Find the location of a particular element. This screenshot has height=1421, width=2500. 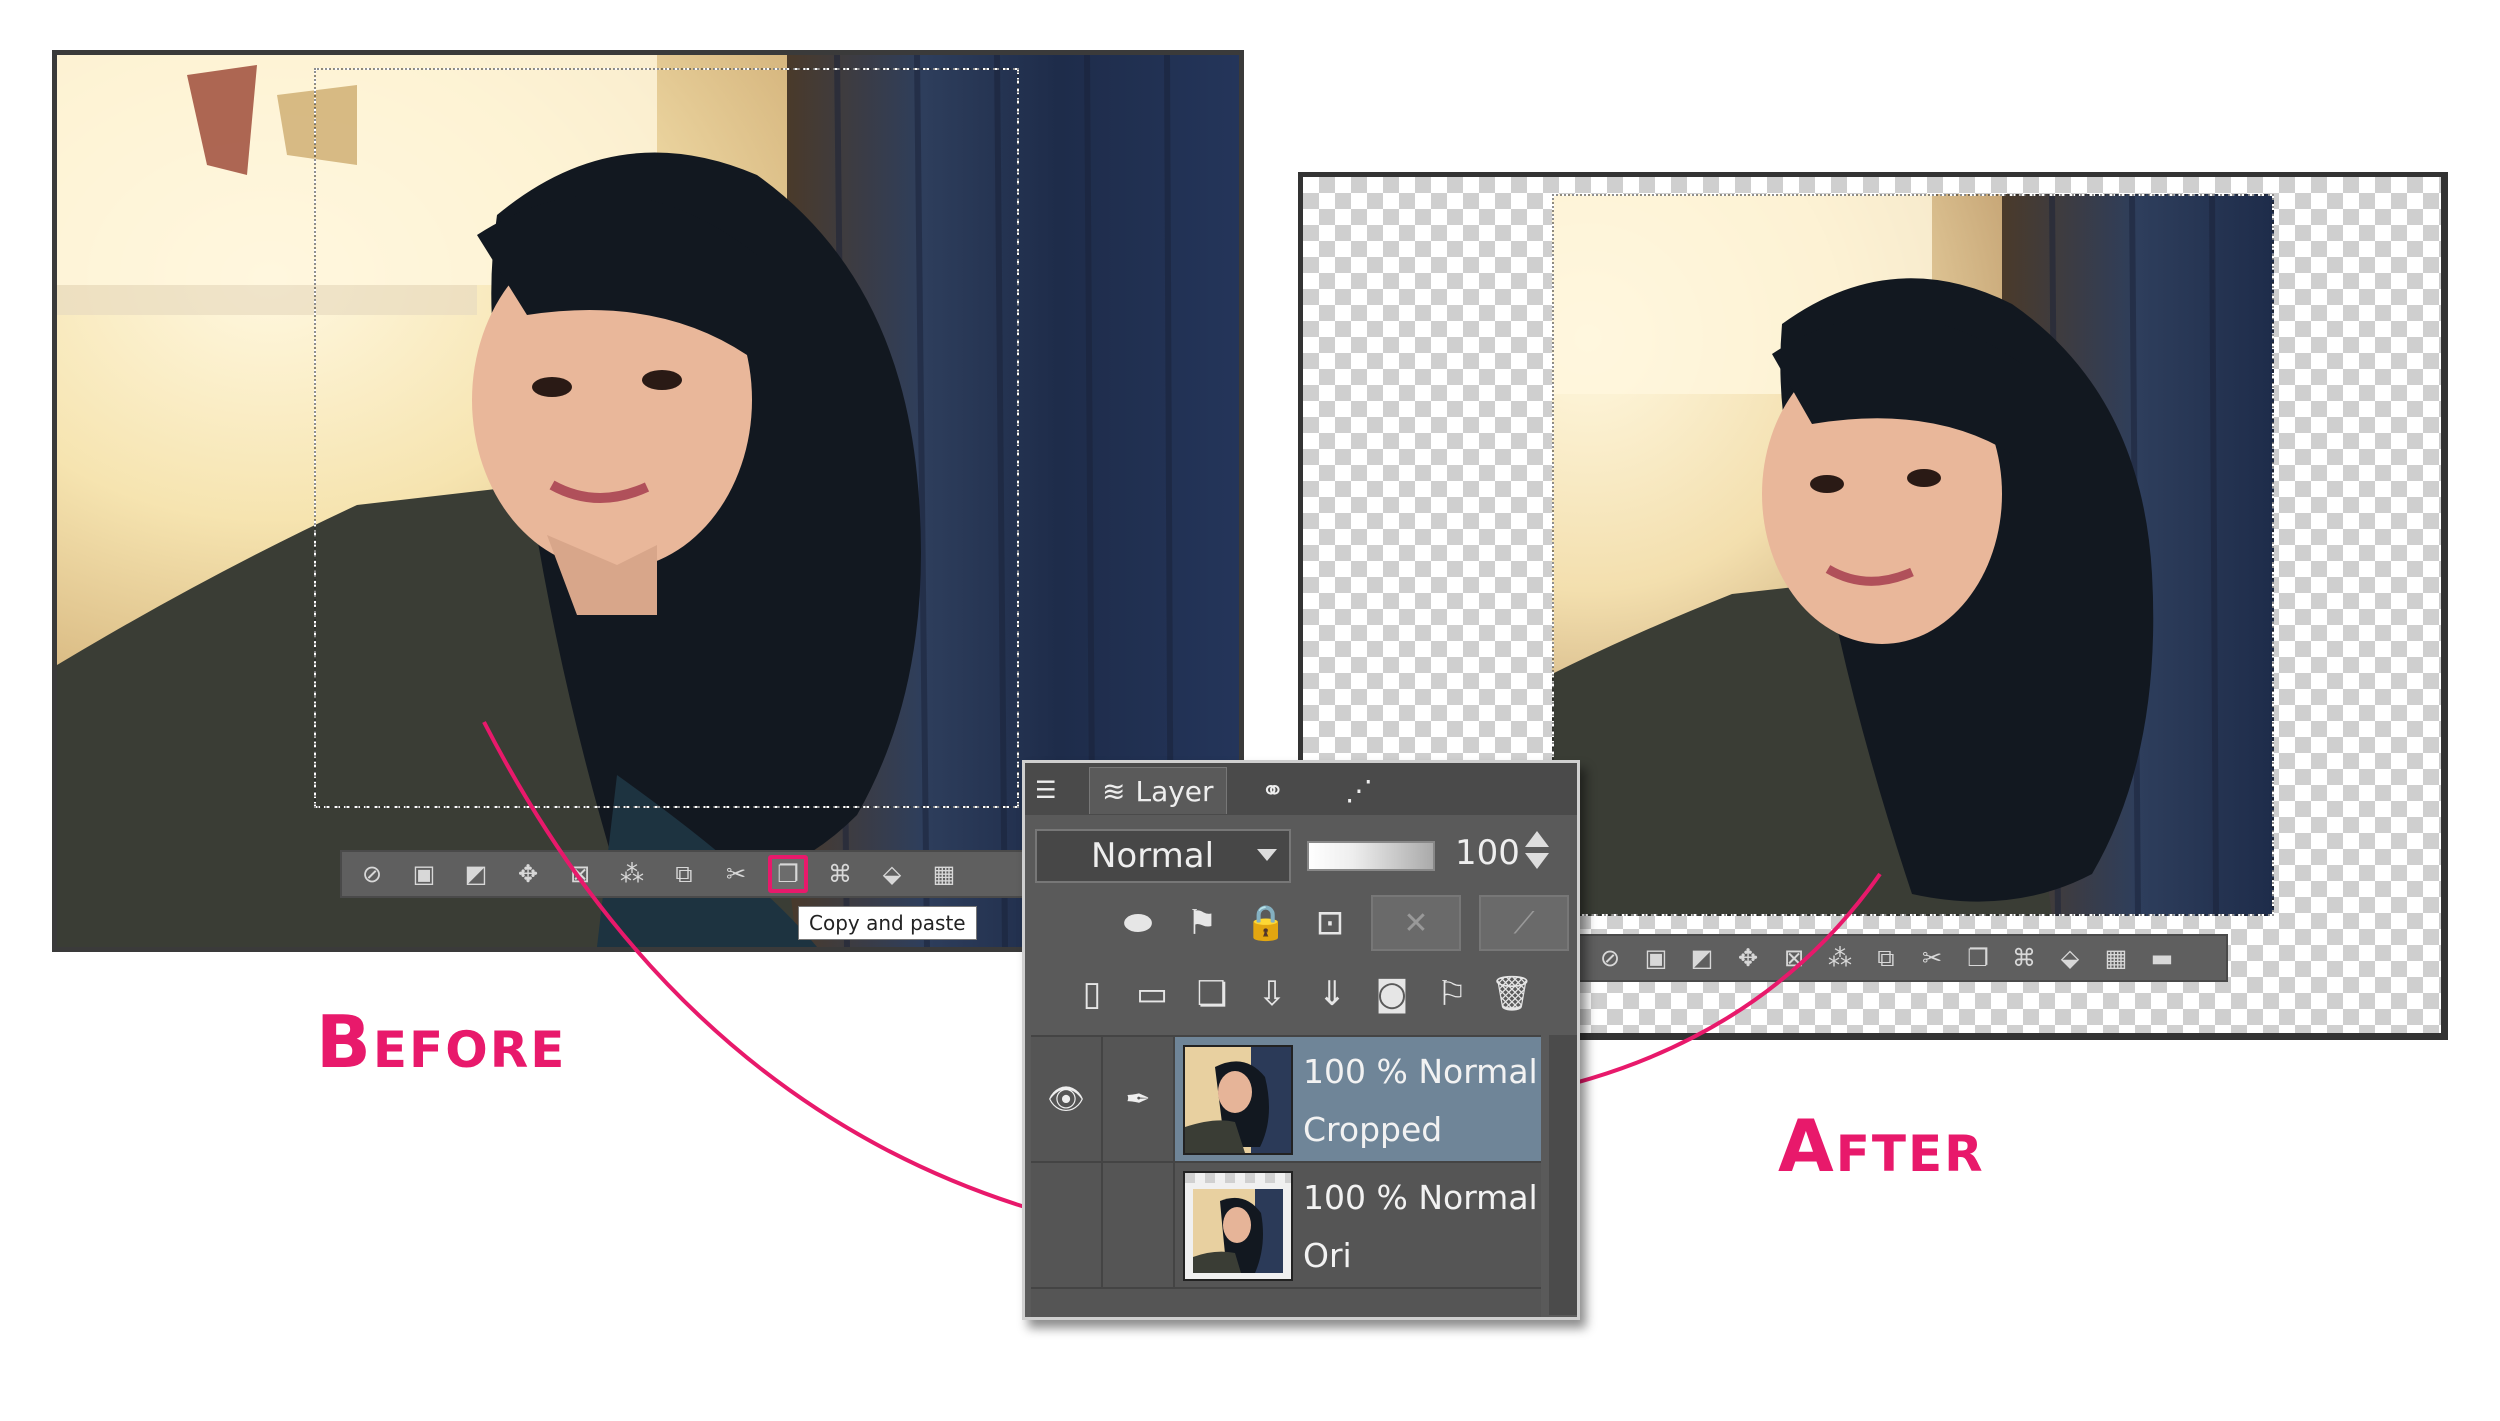

new-raster-layer-icon: ▯ is located at coordinates (1092, 994).